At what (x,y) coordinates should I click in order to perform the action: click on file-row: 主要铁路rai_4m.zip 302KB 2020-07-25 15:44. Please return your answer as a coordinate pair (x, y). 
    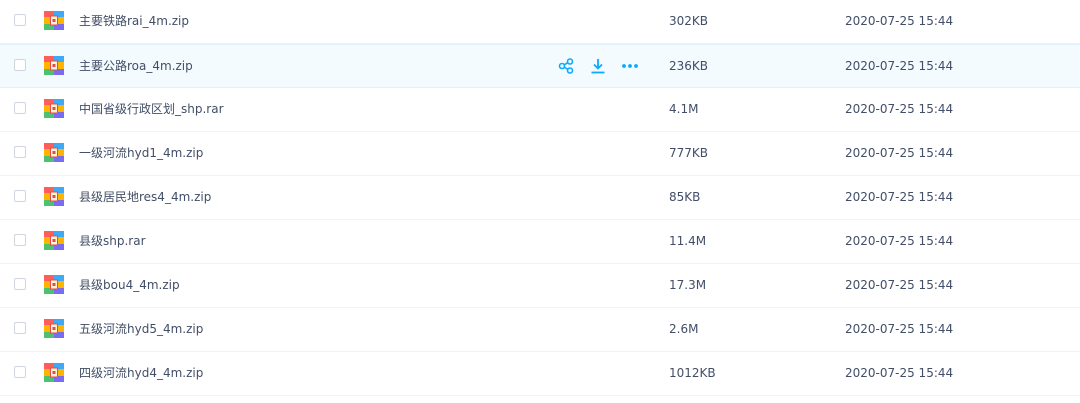
    Looking at the image, I should click on (540, 22).